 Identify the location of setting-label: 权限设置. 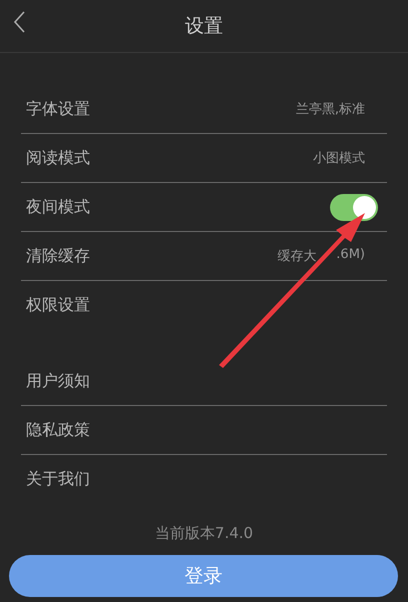
(55, 305).